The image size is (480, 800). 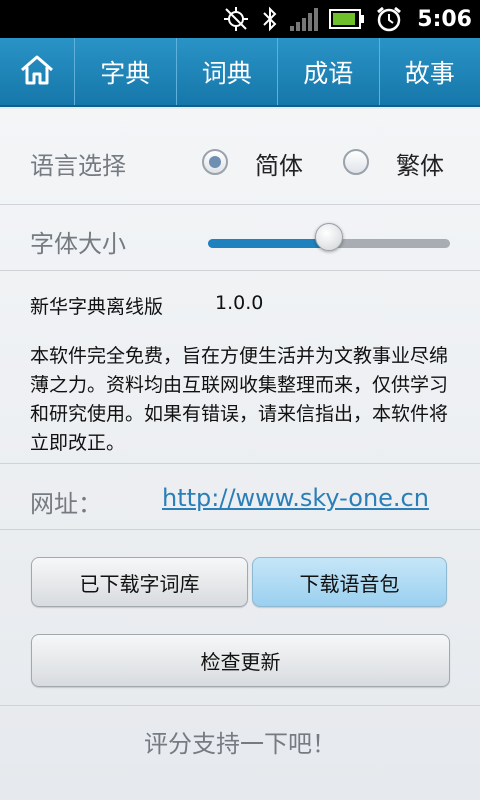 What do you see at coordinates (329, 237) in the screenshot?
I see `font-size-slider-thumb` at bounding box center [329, 237].